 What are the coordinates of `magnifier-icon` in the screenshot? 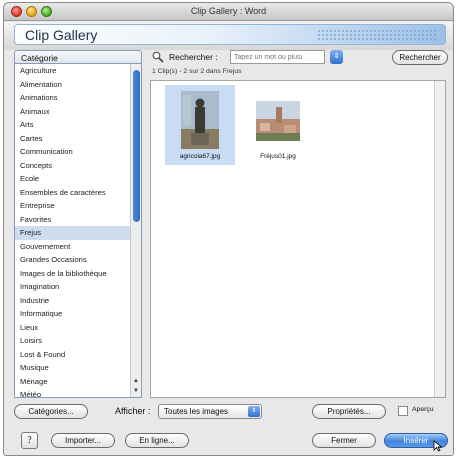 It's located at (158, 57).